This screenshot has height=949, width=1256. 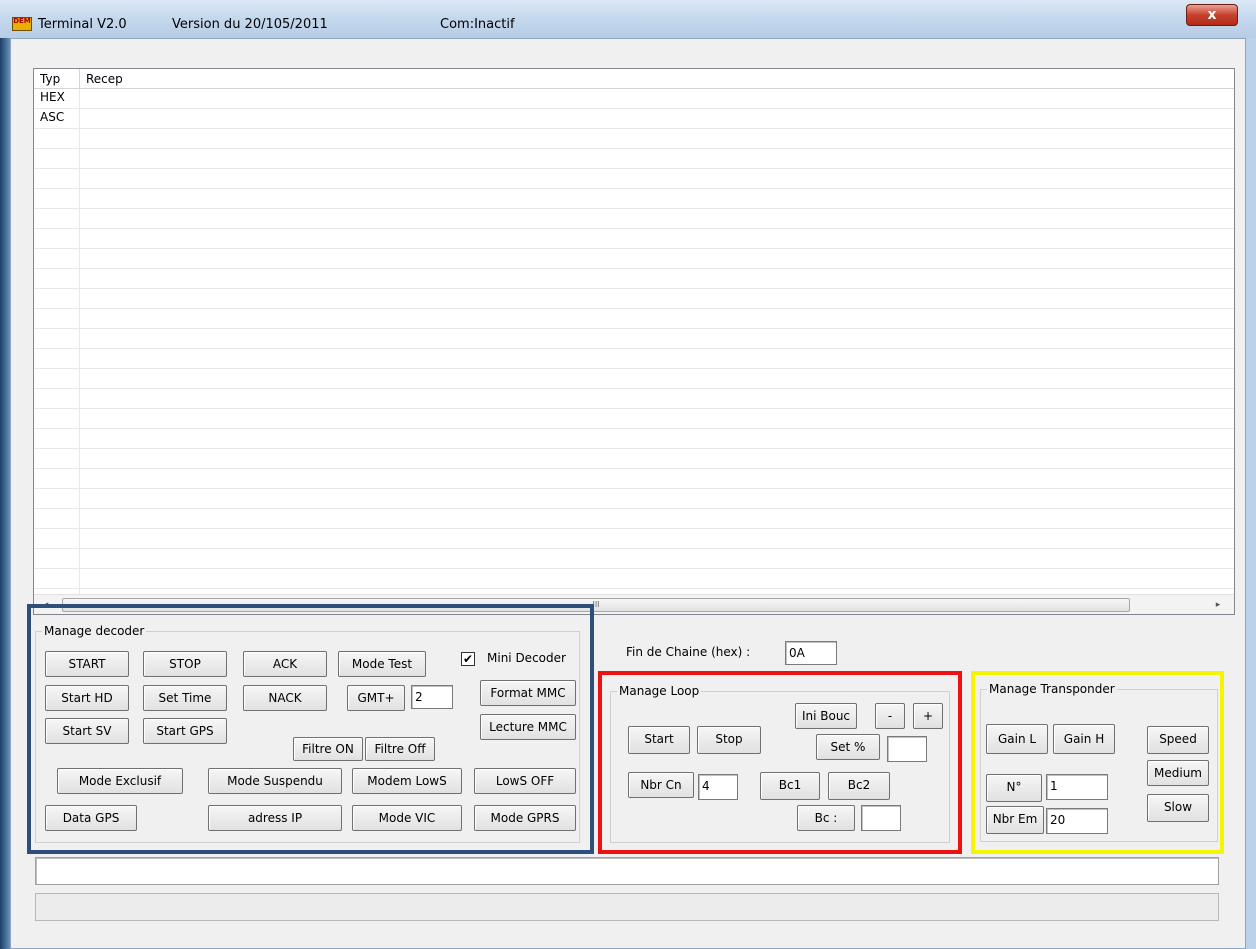 What do you see at coordinates (1015, 820) in the screenshot?
I see `nbr-em-button: Nbr Em` at bounding box center [1015, 820].